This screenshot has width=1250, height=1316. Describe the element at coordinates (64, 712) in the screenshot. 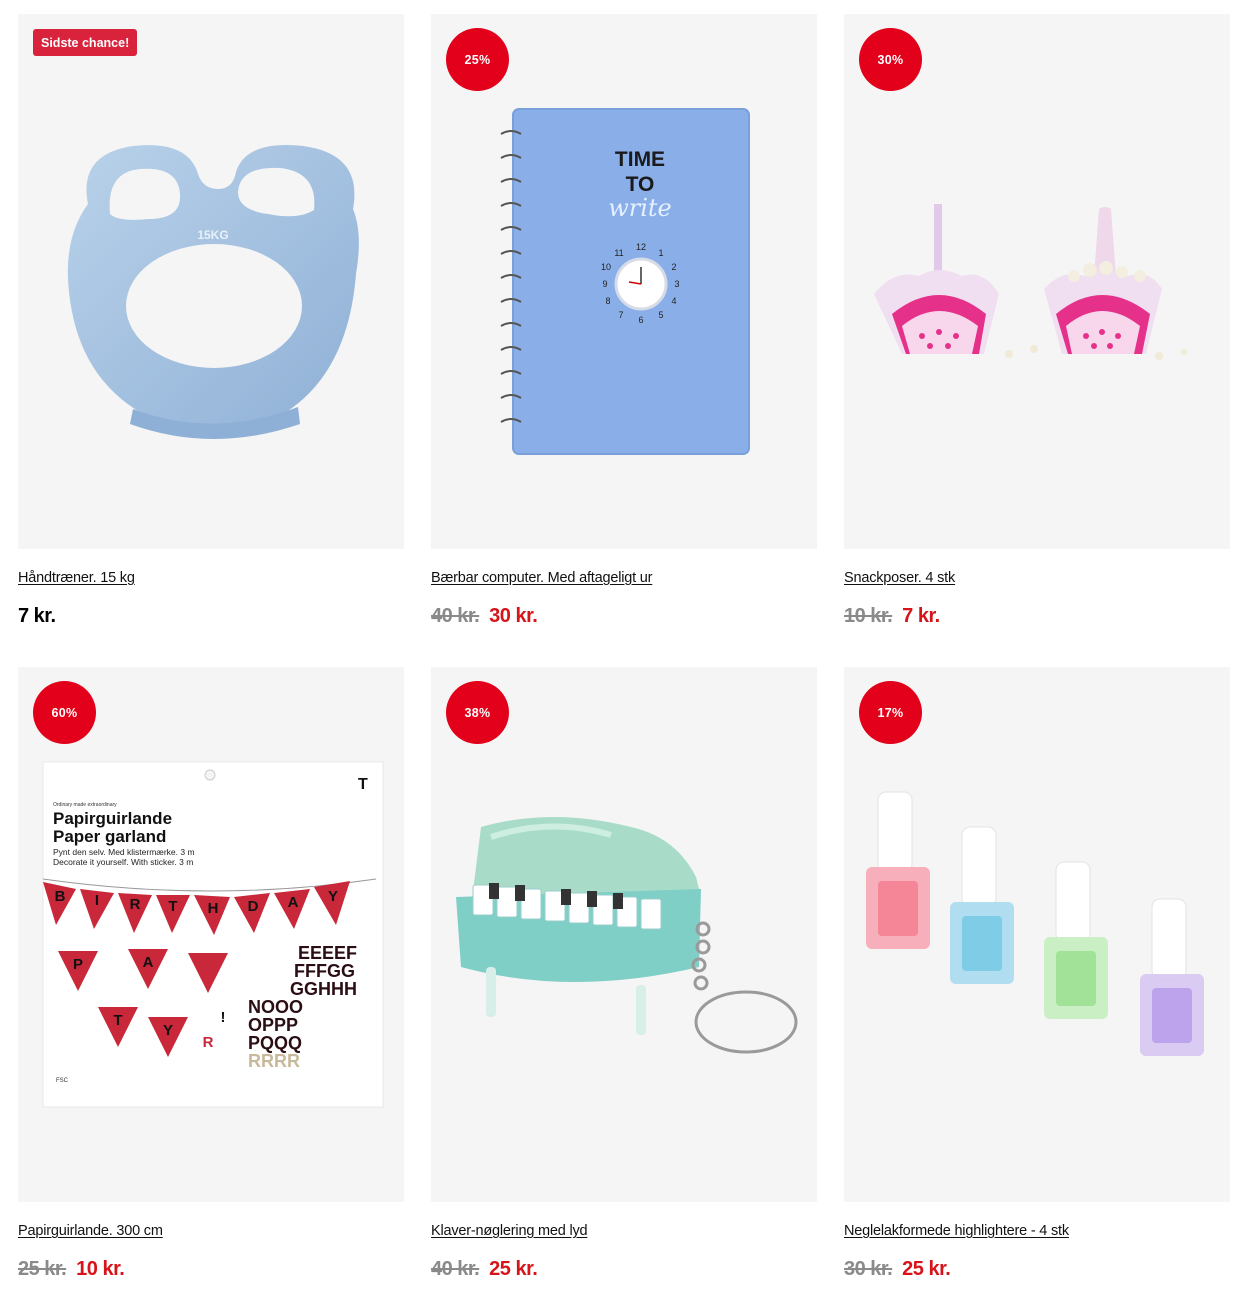

I see `discount-badge: 60%` at that location.